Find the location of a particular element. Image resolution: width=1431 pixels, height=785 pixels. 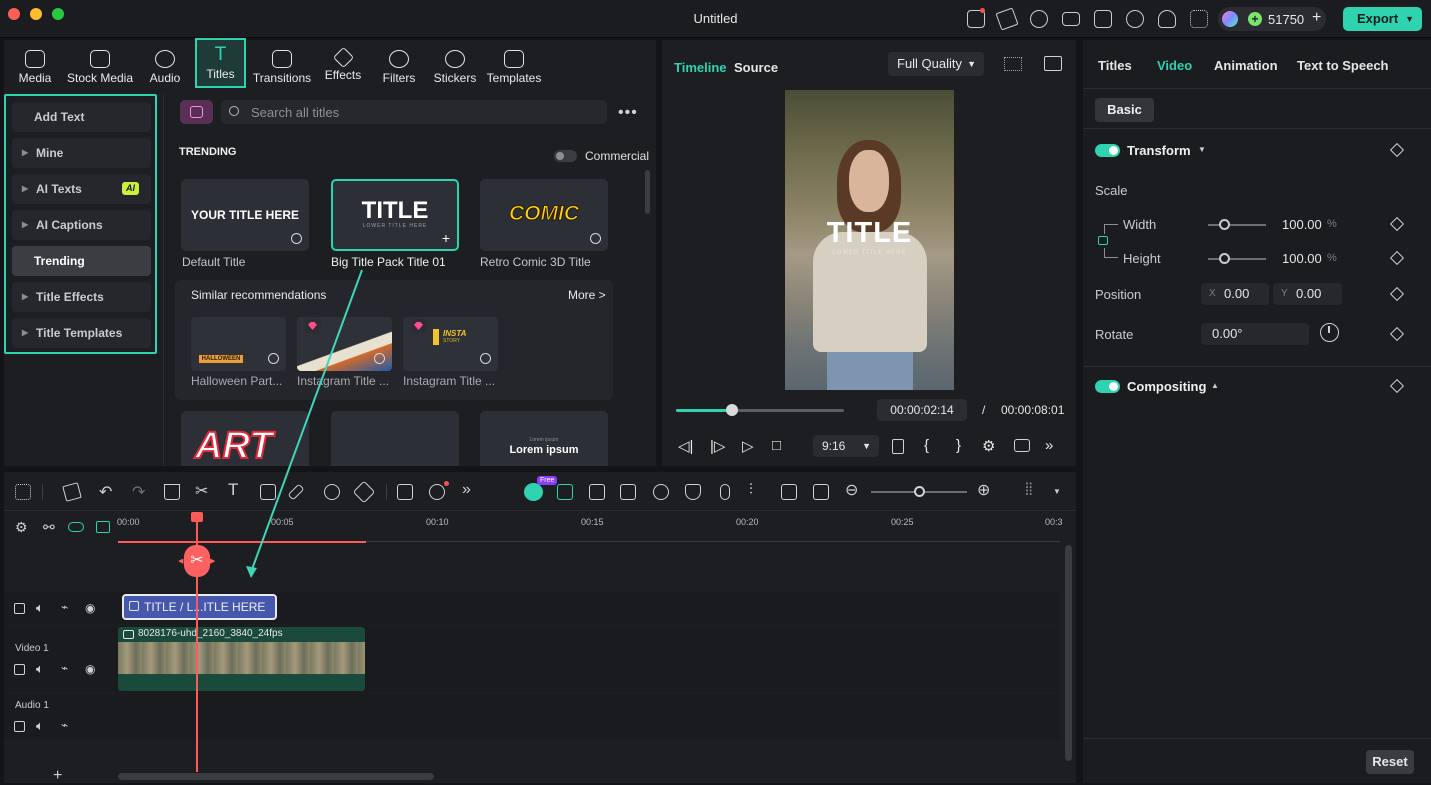

add-track-button: + is located at coordinates (57, 776).